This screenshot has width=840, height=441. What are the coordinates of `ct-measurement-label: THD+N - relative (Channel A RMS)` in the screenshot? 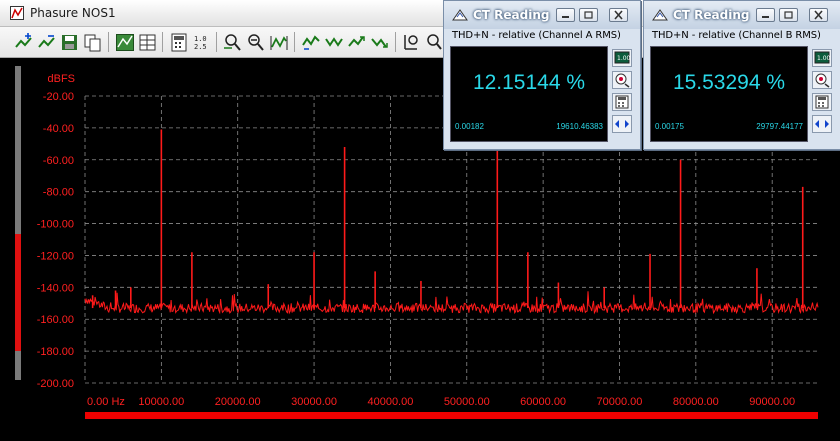 It's located at (536, 35).